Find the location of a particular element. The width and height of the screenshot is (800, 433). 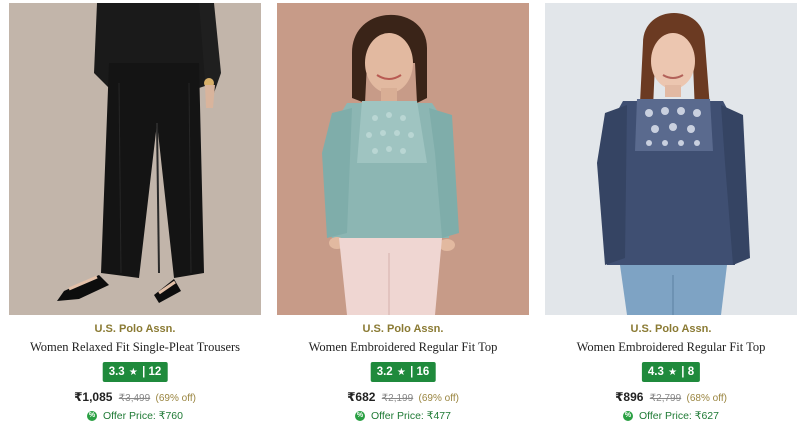

sale-price: ₹1,085 is located at coordinates (93, 397).